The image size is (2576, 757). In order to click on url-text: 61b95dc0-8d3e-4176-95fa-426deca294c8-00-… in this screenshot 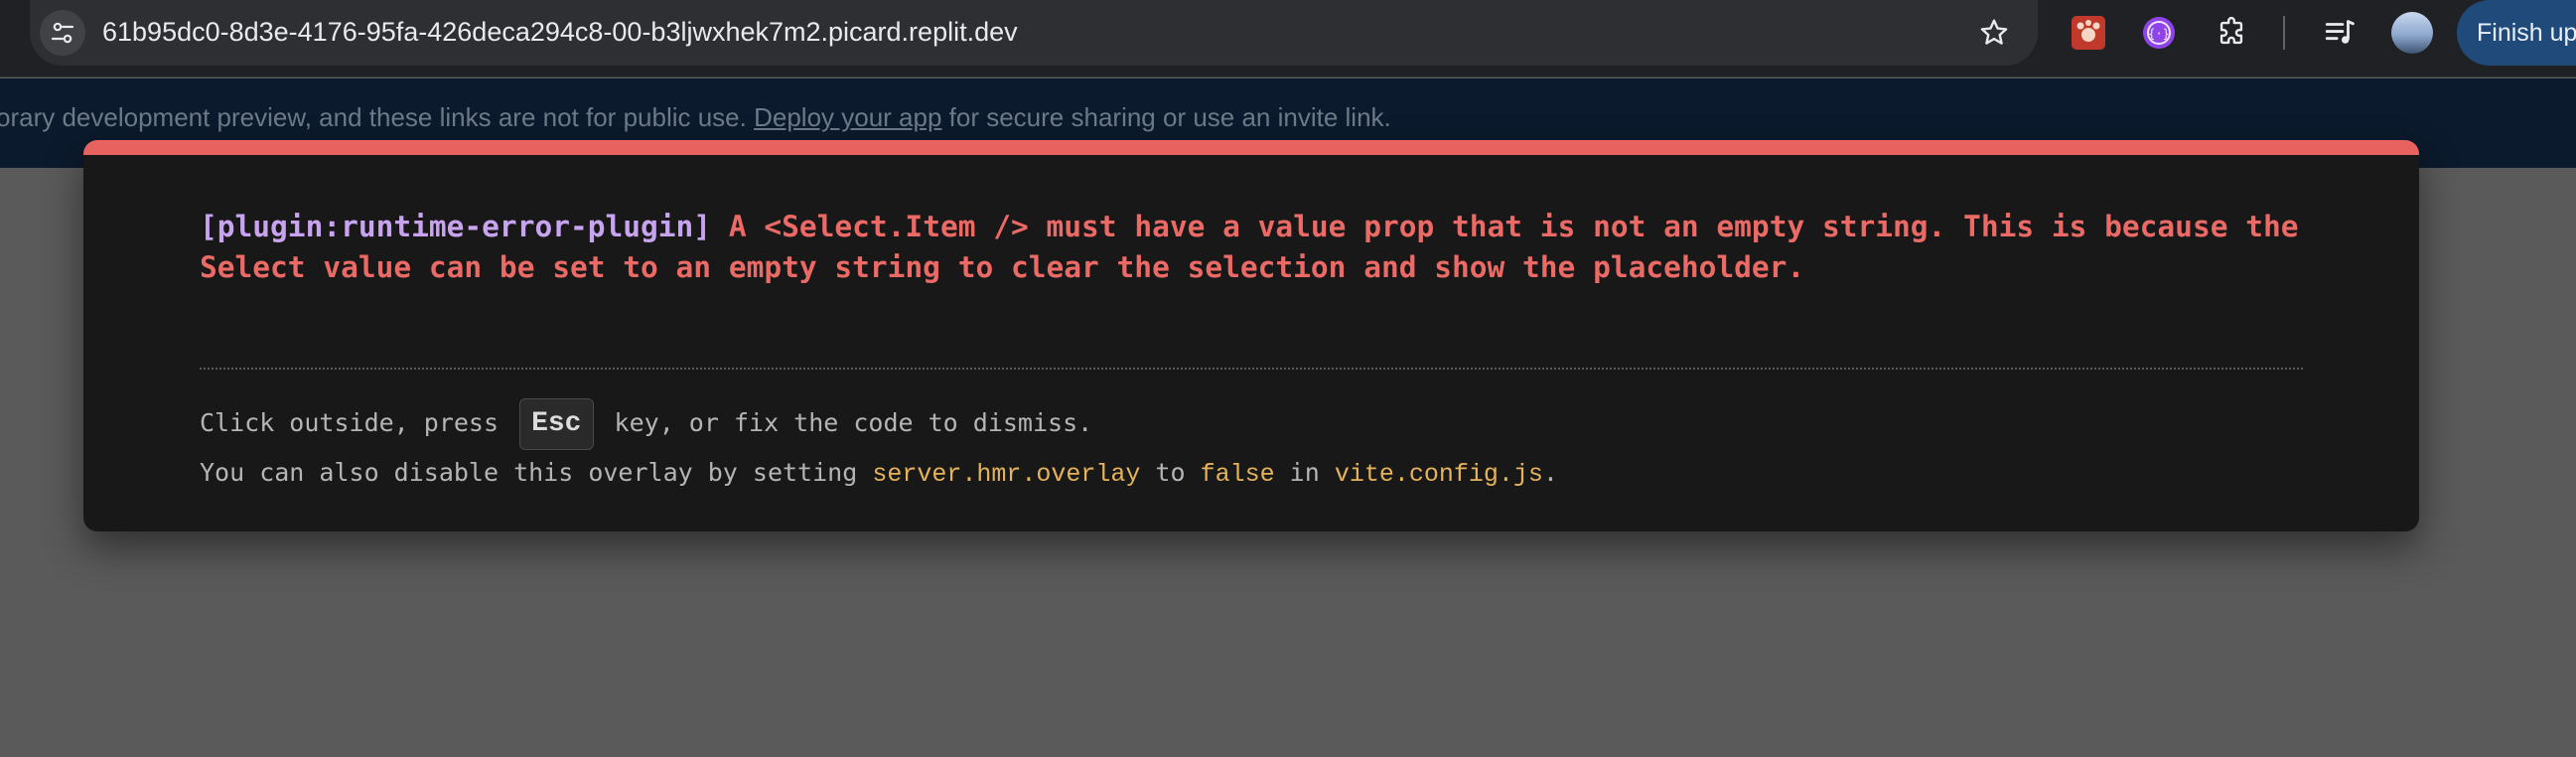, I will do `click(560, 33)`.